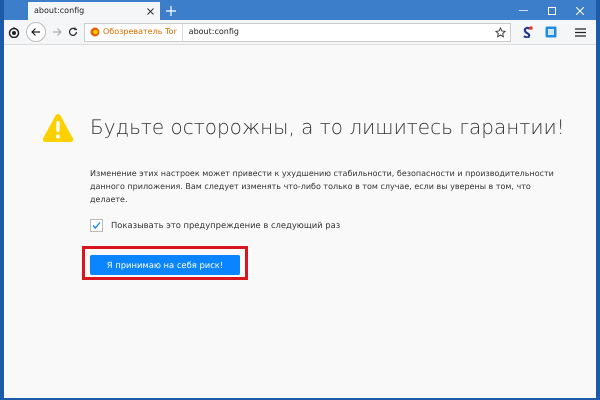 The height and width of the screenshot is (400, 600). What do you see at coordinates (96, 225) in the screenshot?
I see `checkbox` at bounding box center [96, 225].